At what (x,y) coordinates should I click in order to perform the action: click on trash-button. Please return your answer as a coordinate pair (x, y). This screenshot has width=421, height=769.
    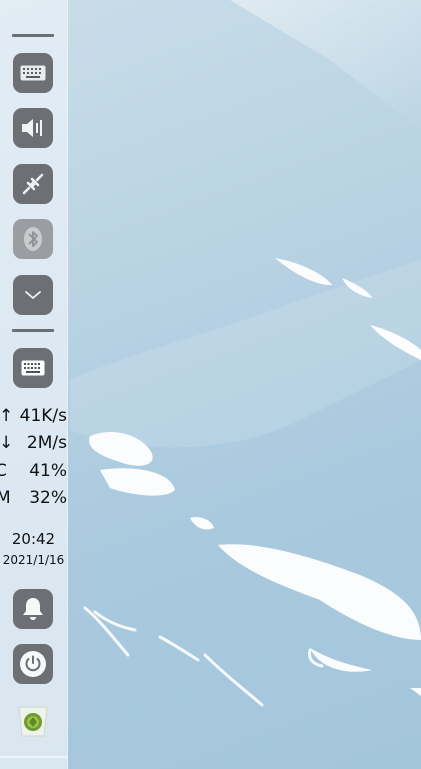
    Looking at the image, I should click on (33, 721).